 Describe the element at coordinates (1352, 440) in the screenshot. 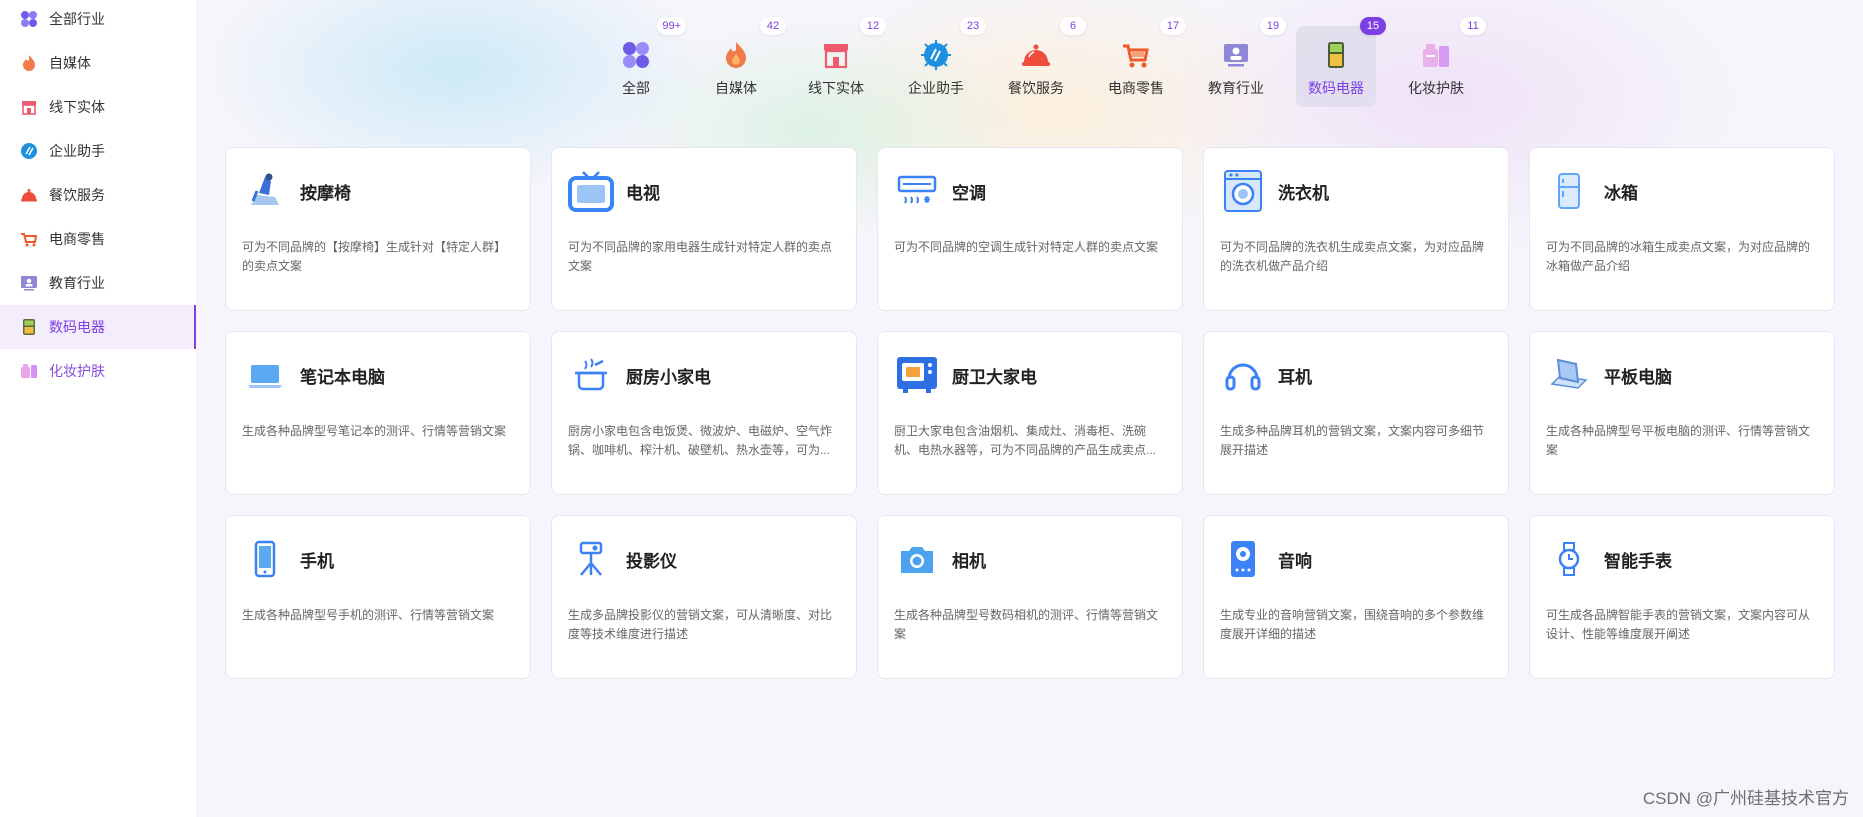

I see `card-description: 生成多种品牌耳机的营销文案，文案内容可多细节展开描述` at that location.